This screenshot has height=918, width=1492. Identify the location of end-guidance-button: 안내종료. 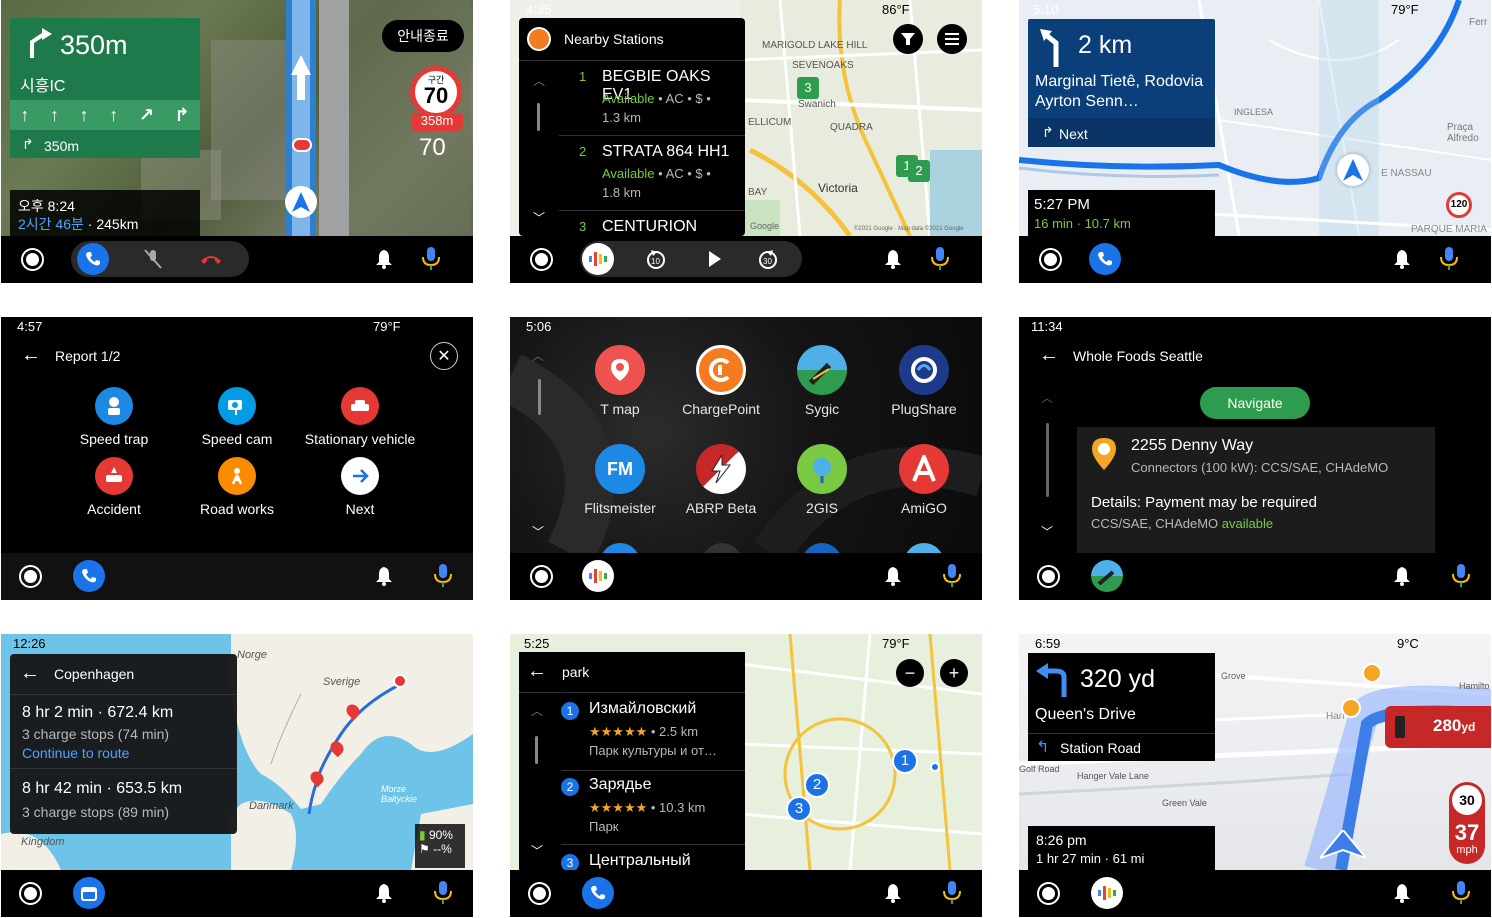
(423, 36).